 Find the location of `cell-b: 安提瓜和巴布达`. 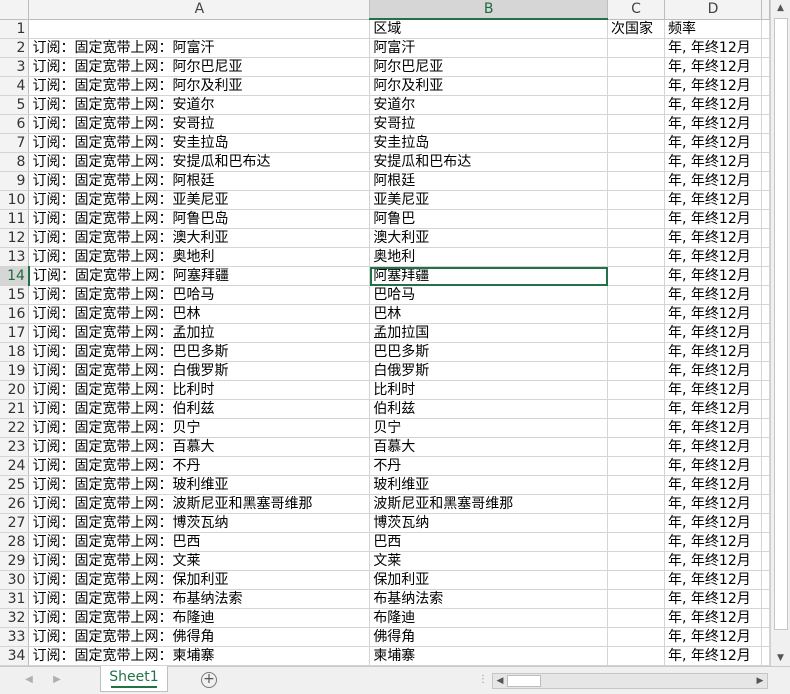

cell-b: 安提瓜和巴布达 is located at coordinates (489, 162).